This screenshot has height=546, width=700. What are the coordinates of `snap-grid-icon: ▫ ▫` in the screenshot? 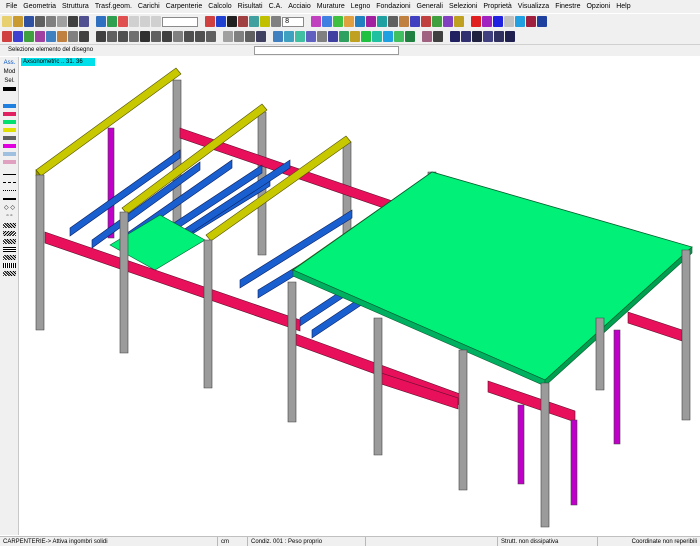 It's located at (9, 216).